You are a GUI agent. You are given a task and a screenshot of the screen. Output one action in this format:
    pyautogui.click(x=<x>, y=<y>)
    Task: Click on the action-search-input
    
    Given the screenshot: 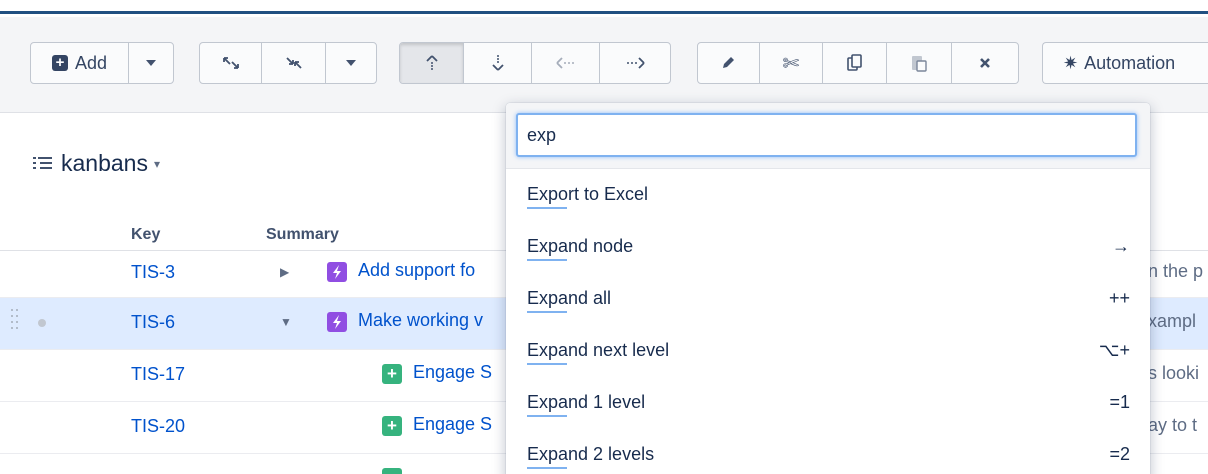 What is the action you would take?
    pyautogui.click(x=826, y=135)
    